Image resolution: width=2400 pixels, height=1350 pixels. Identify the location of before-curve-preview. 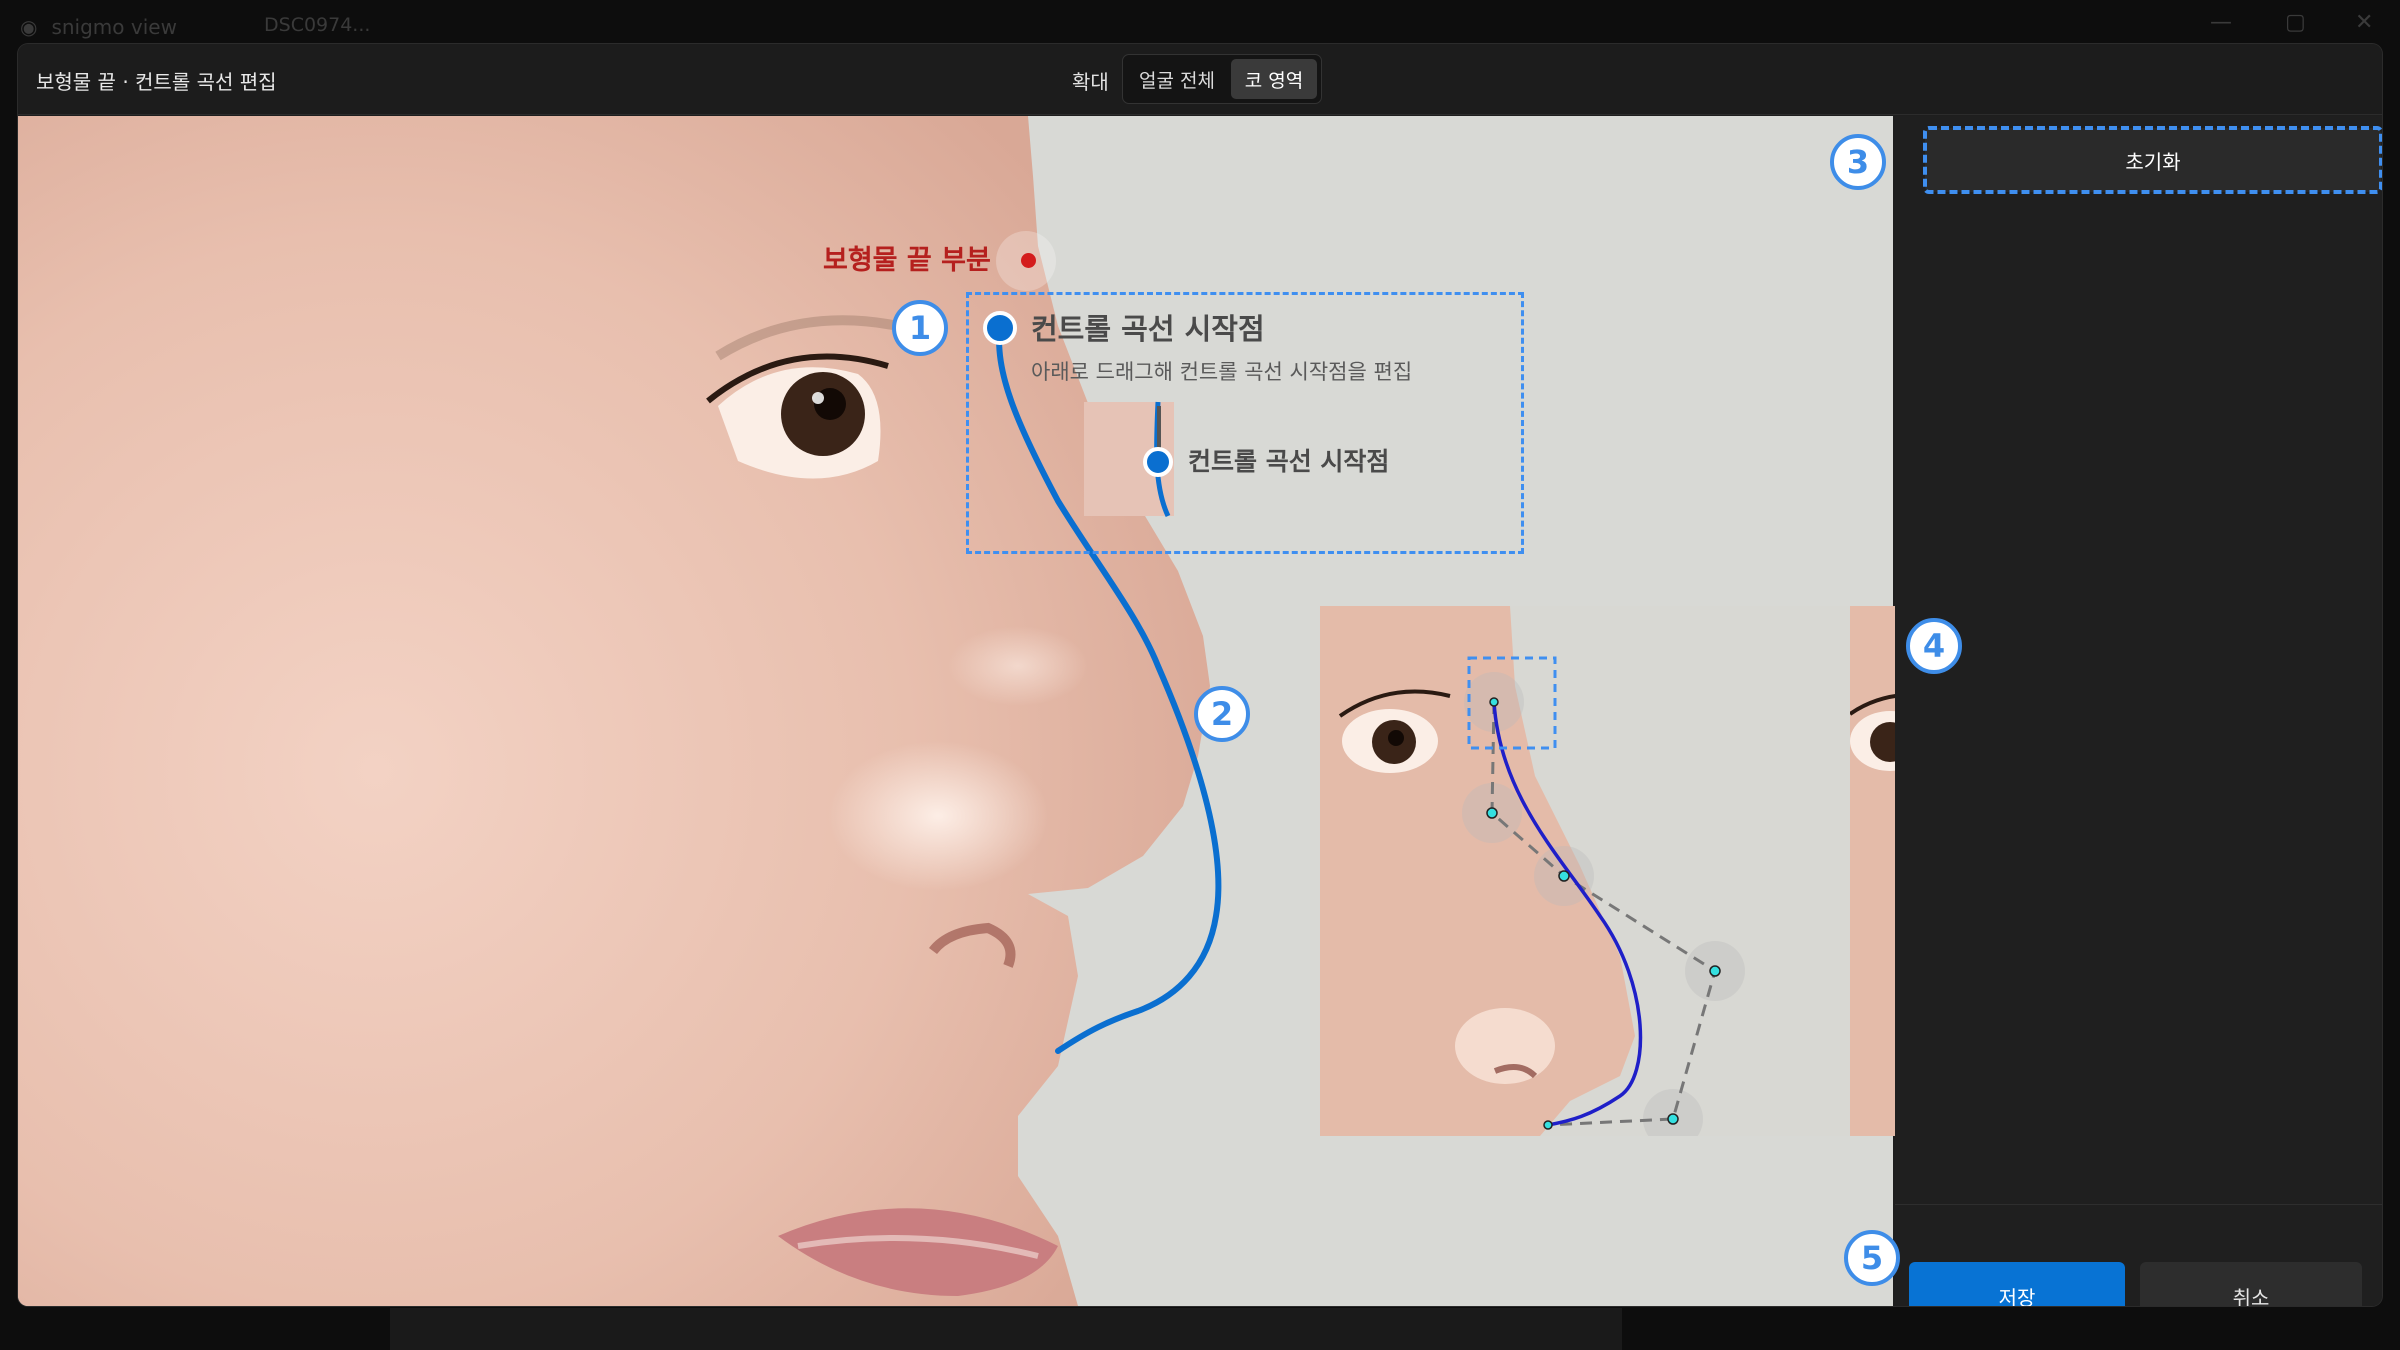
(1590, 871).